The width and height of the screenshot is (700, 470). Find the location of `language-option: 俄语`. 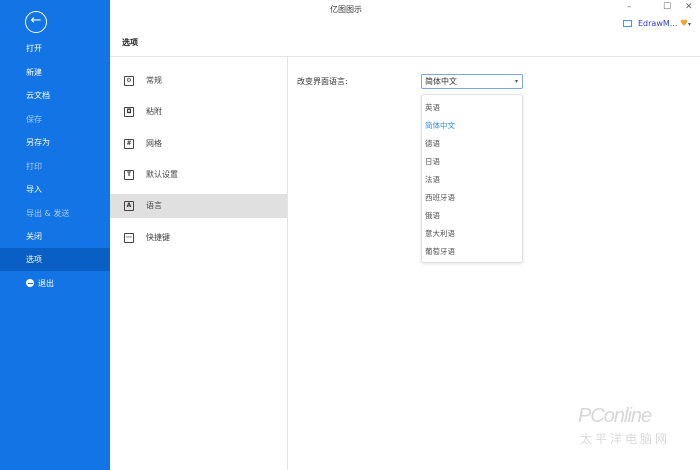

language-option: 俄语 is located at coordinates (432, 215).